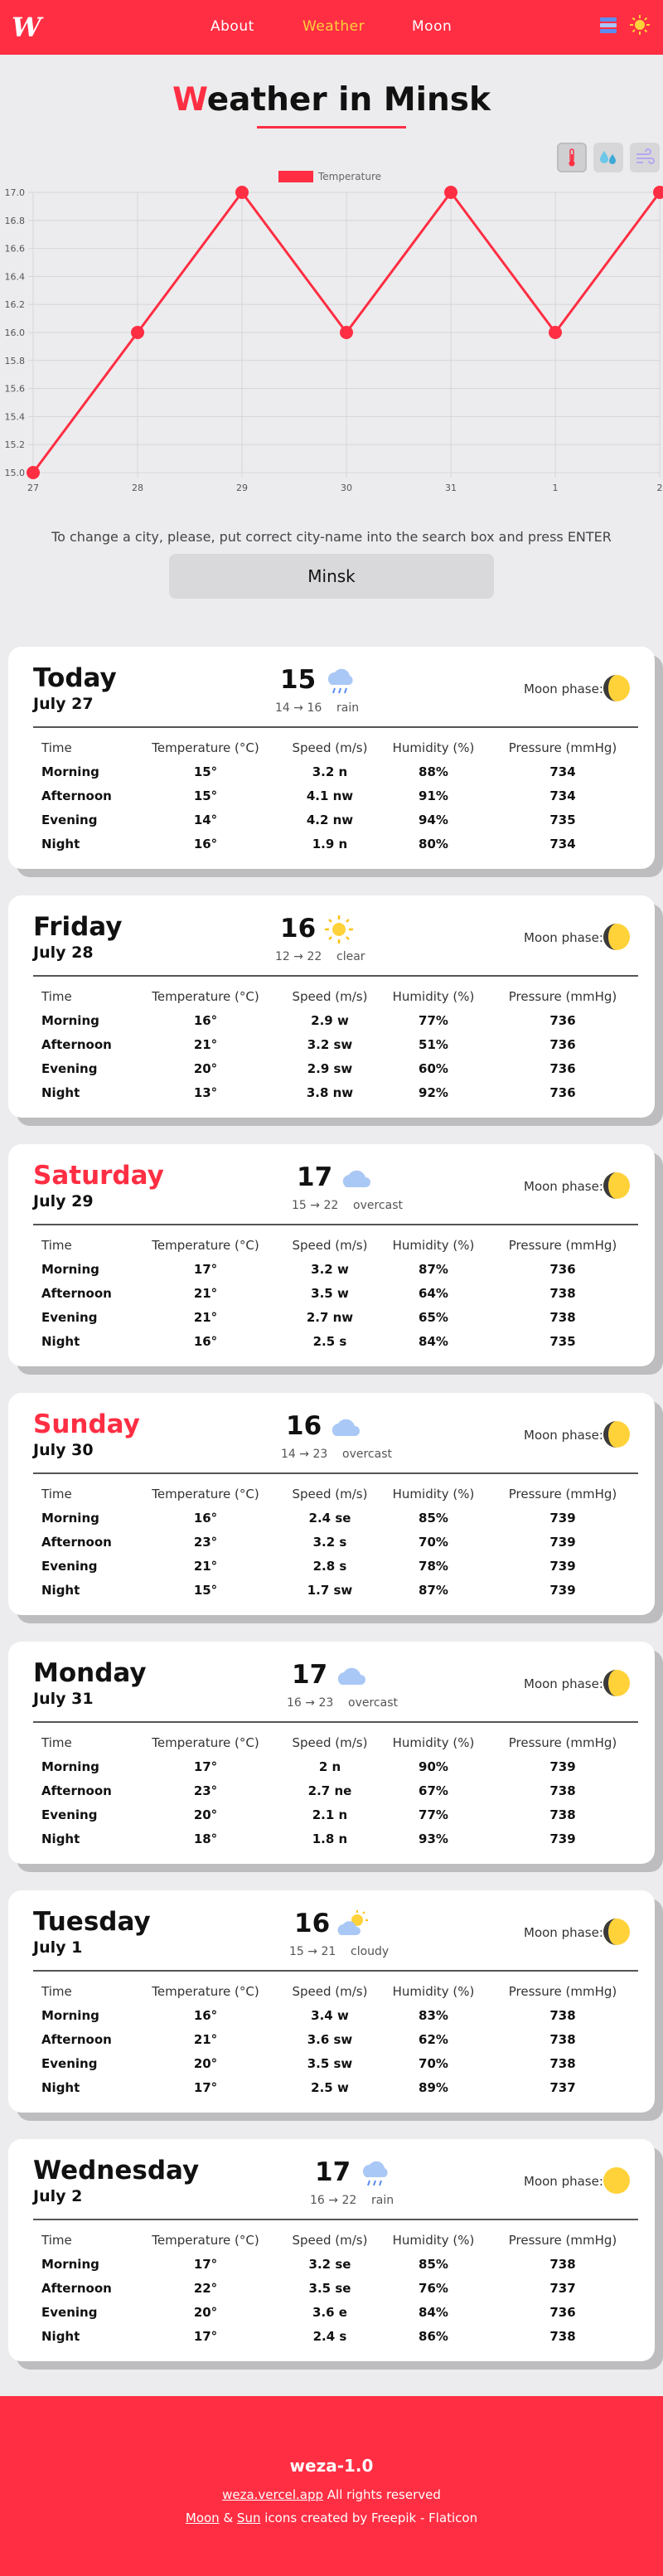 This screenshot has height=2576, width=663. Describe the element at coordinates (433, 1068) in the screenshot. I see `table-cell: 60%` at that location.